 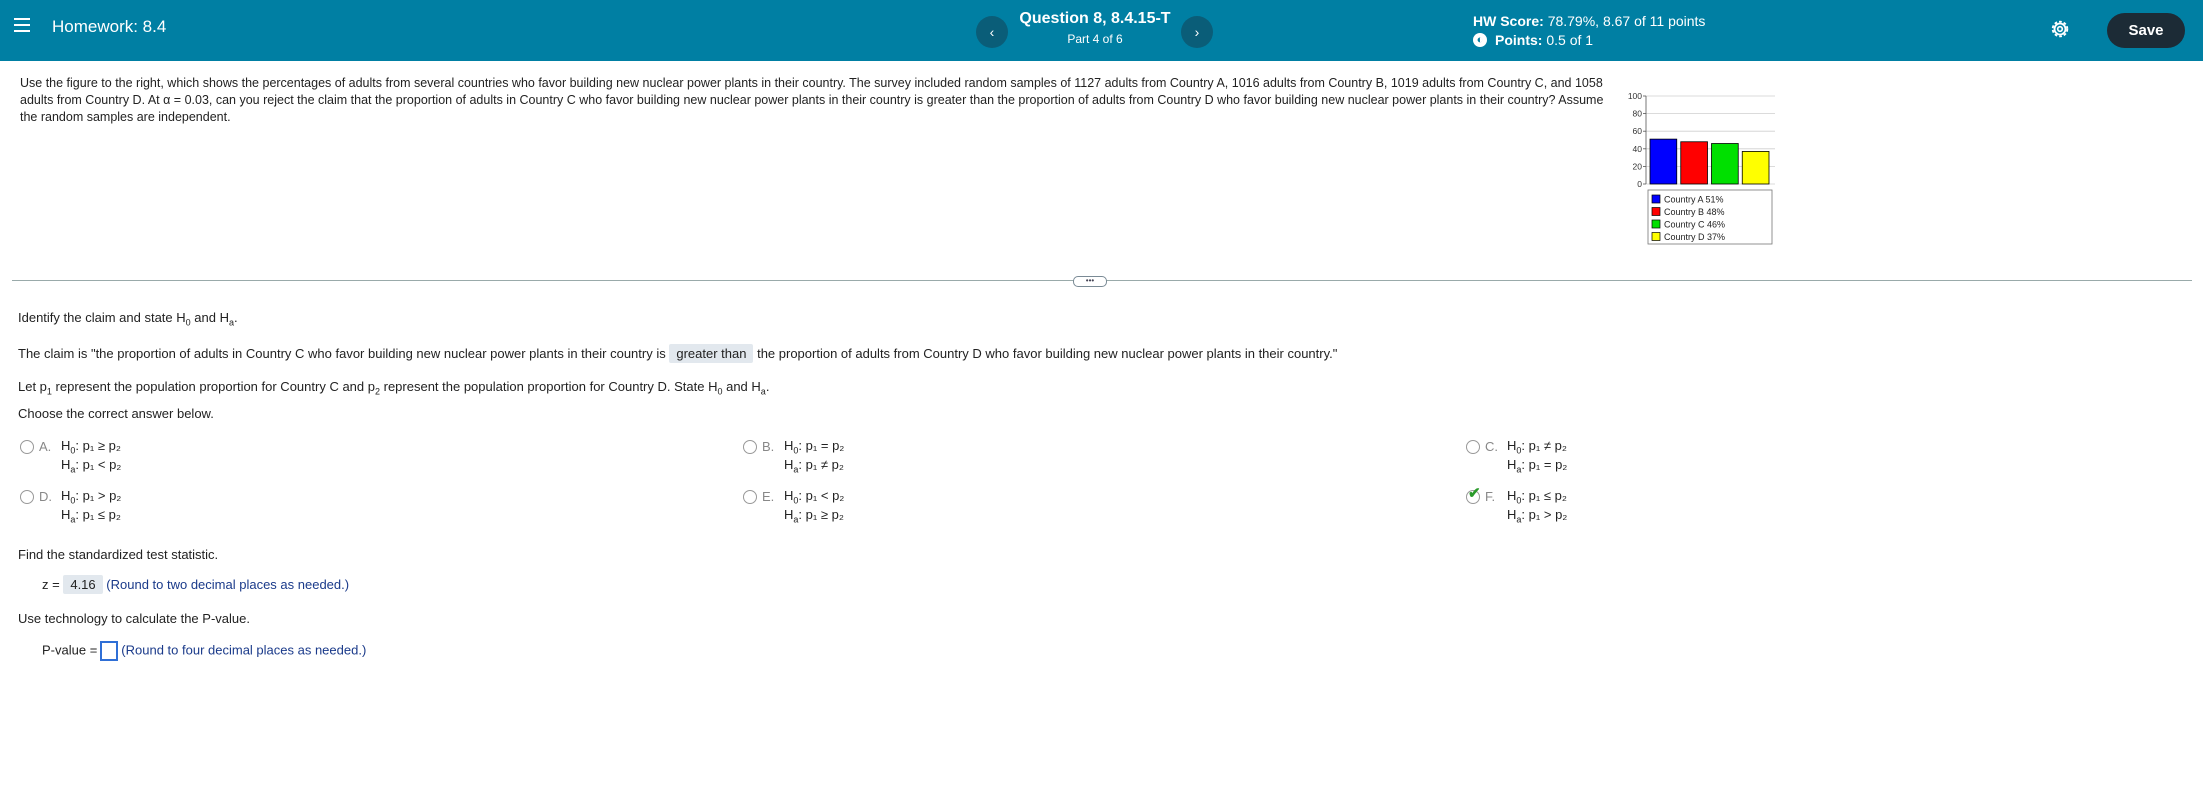 I want to click on previous-question-button: ‹, so click(x=992, y=32).